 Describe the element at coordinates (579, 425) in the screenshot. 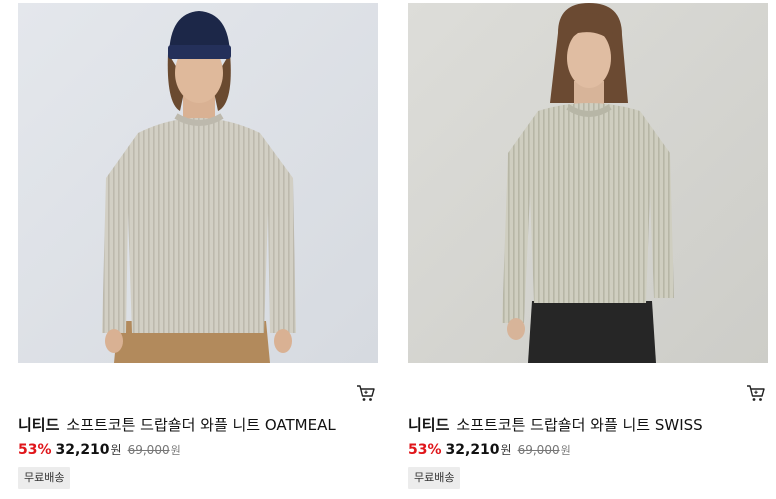

I see `product-name: 소프트코튼 드랍숄더 와플 니트 SWISS` at that location.